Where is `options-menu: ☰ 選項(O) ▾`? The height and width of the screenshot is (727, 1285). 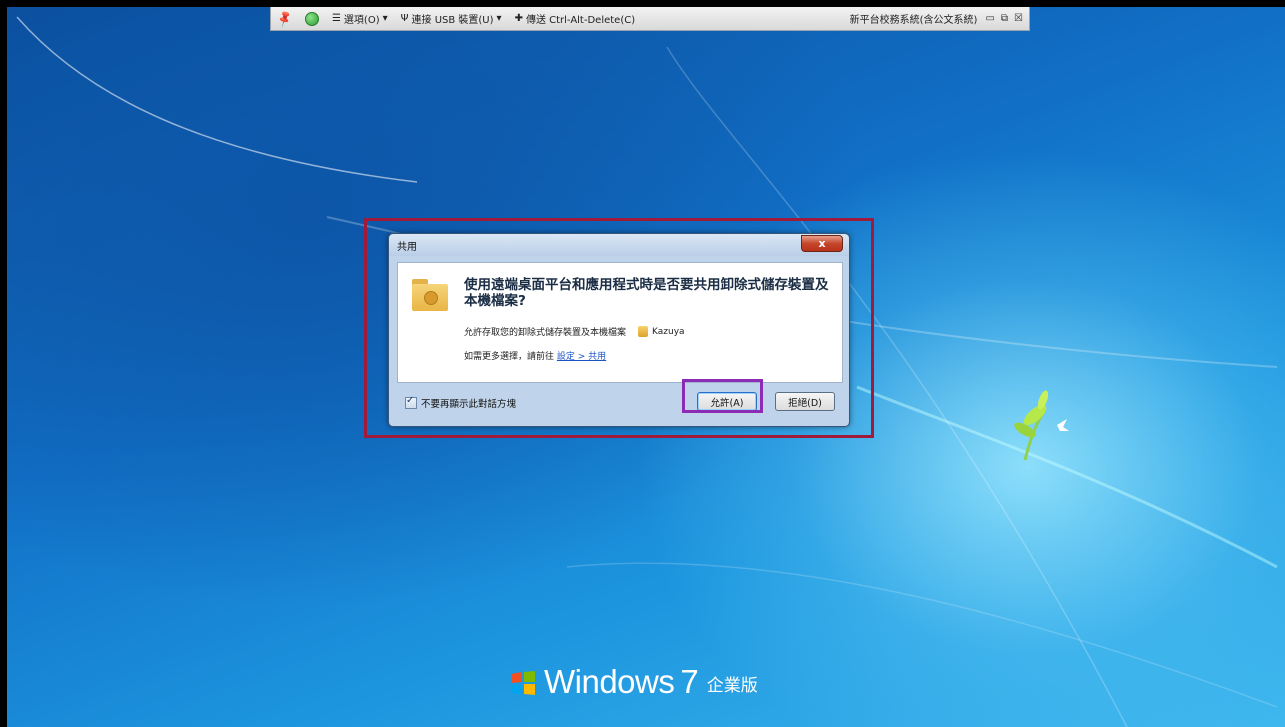 options-menu: ☰ 選項(O) ▾ is located at coordinates (361, 18).